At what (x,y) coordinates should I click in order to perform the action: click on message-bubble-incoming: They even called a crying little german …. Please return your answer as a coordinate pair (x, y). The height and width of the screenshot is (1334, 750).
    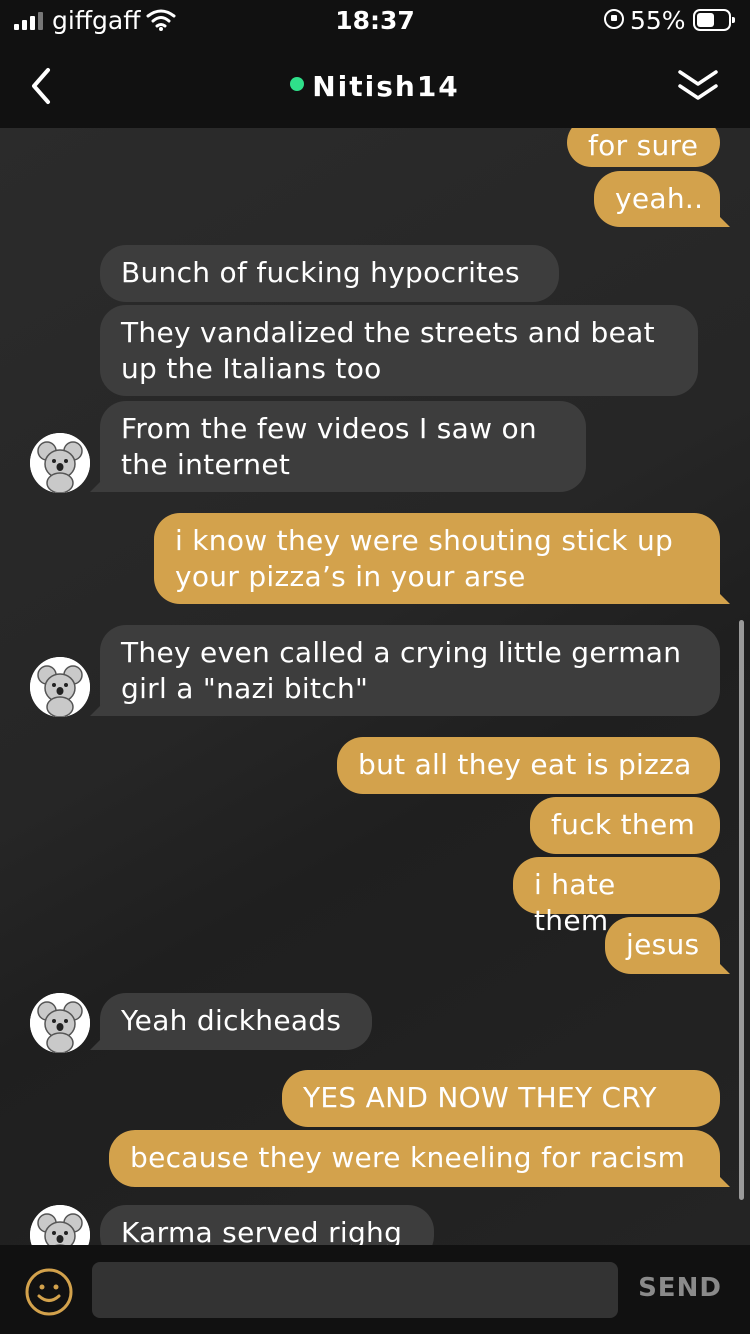
    Looking at the image, I should click on (405, 670).